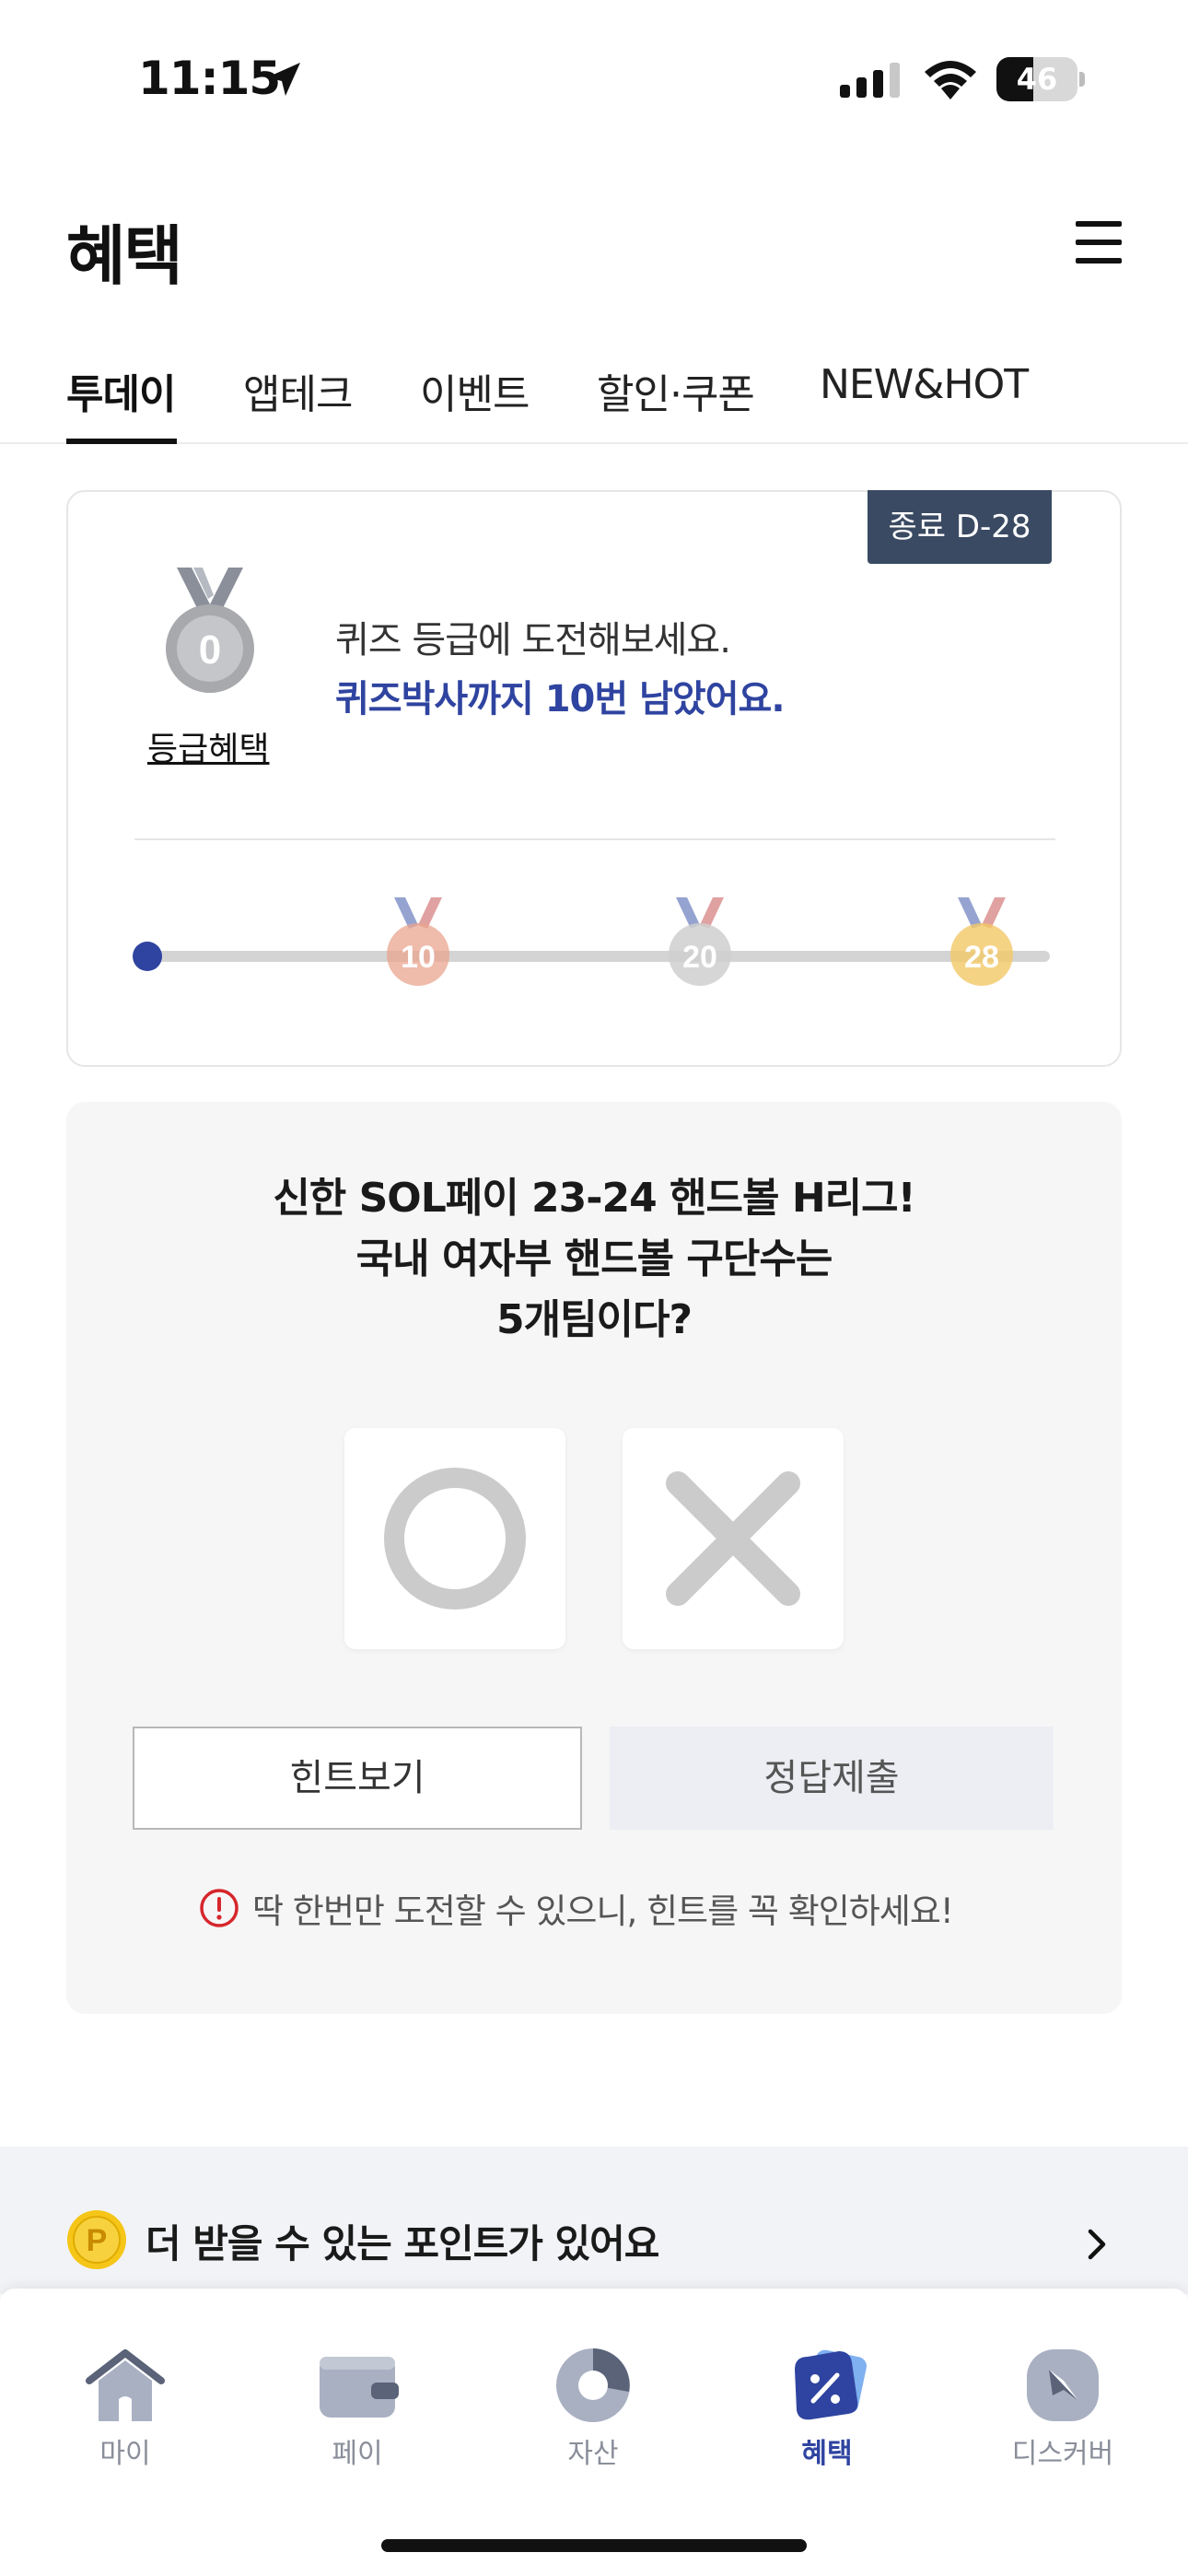  What do you see at coordinates (960, 527) in the screenshot?
I see `deadline-badge: 종료 D-28` at bounding box center [960, 527].